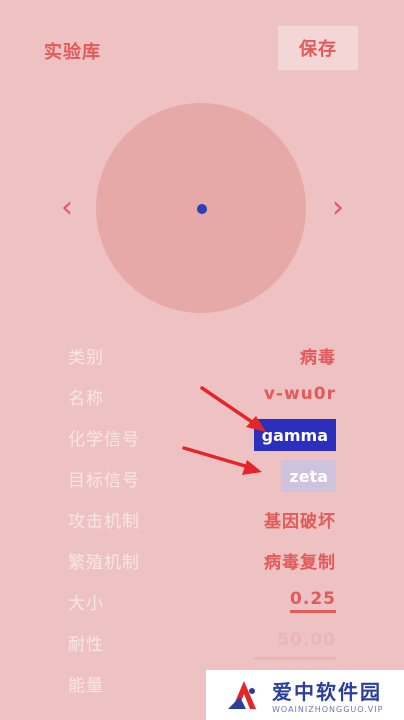 The width and height of the screenshot is (404, 720). Describe the element at coordinates (202, 560) in the screenshot. I see `property-row-reproduction-mechanism: 繁殖机制 病毒复制` at that location.